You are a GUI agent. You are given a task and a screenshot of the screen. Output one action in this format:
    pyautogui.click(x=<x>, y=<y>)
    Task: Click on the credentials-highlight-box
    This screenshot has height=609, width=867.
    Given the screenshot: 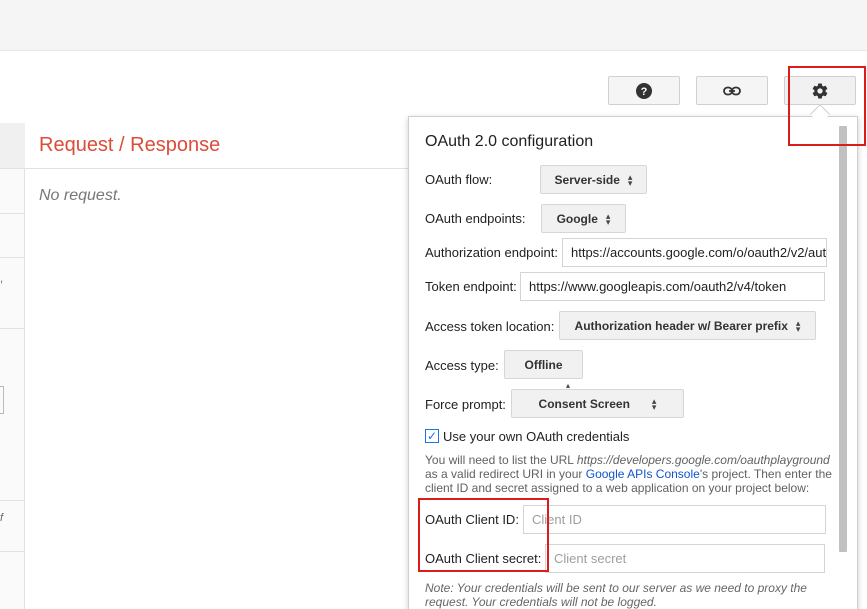 What is the action you would take?
    pyautogui.click(x=483, y=535)
    